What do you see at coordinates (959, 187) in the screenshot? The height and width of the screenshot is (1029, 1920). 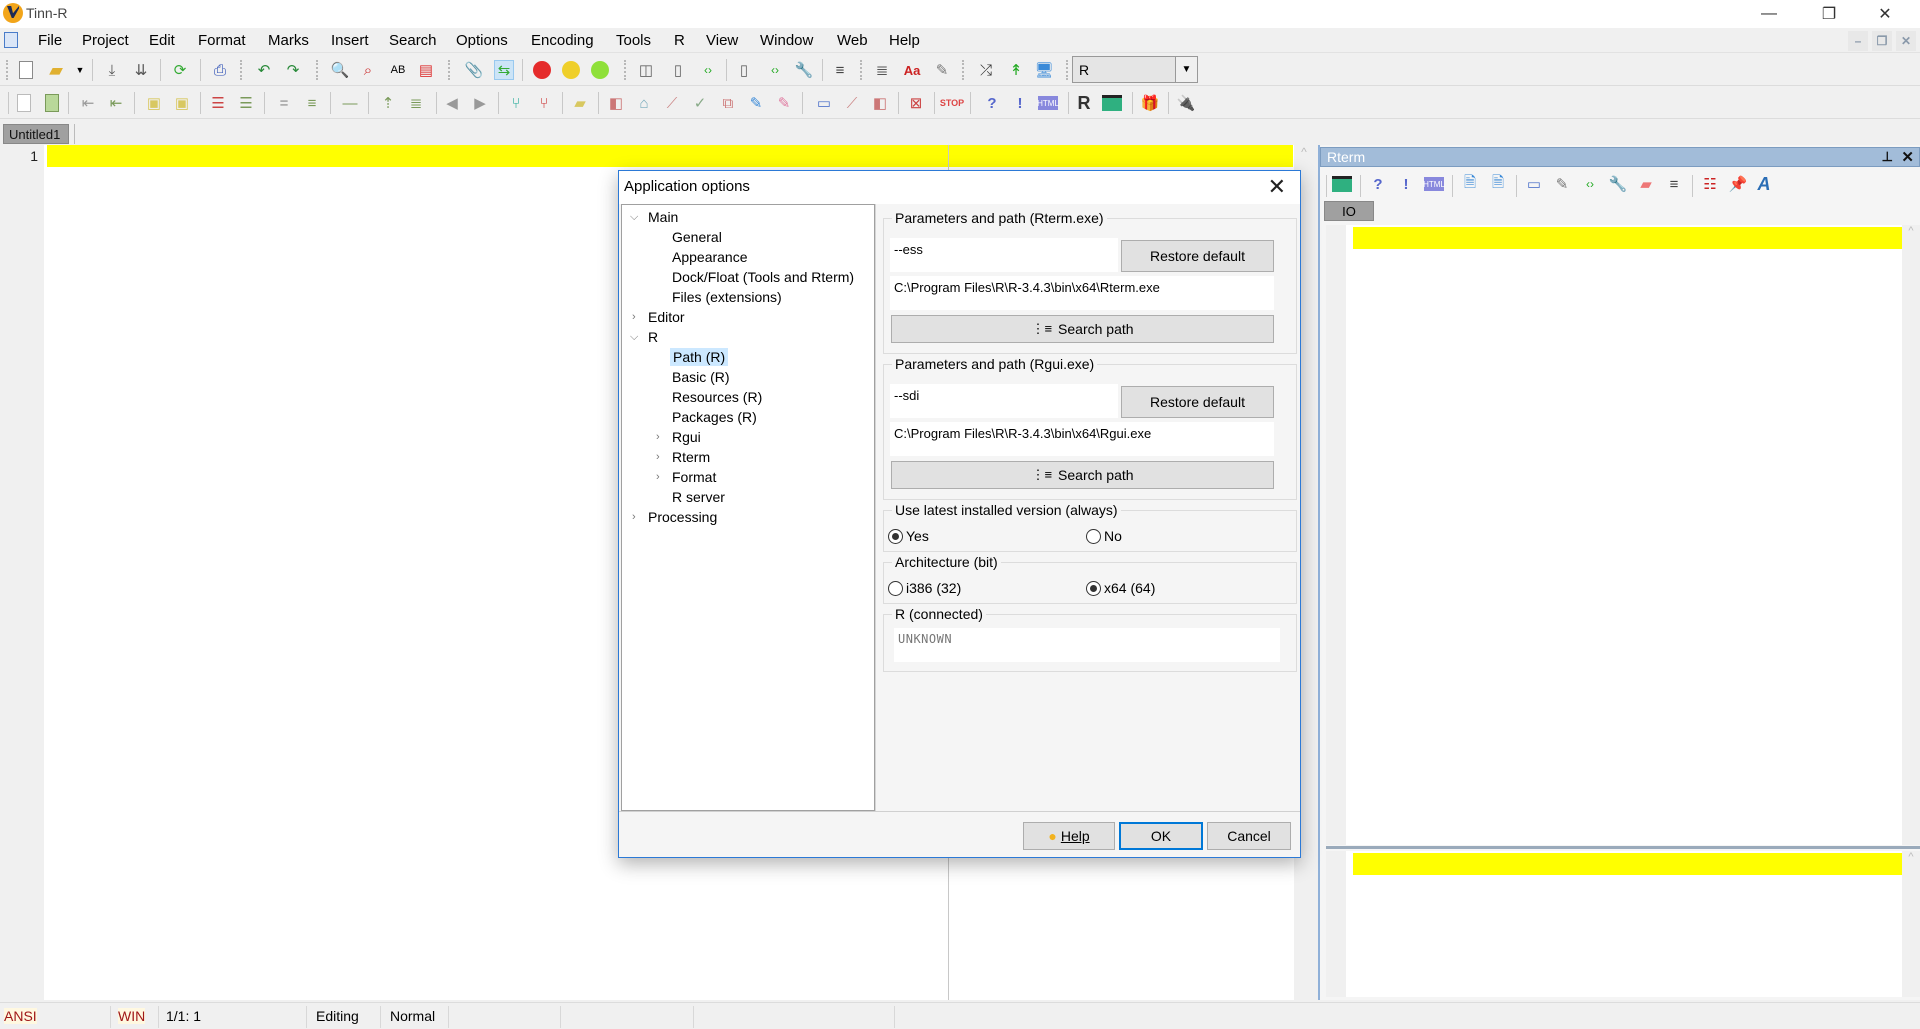 I see `dialog-title-bar: Application options ✕` at bounding box center [959, 187].